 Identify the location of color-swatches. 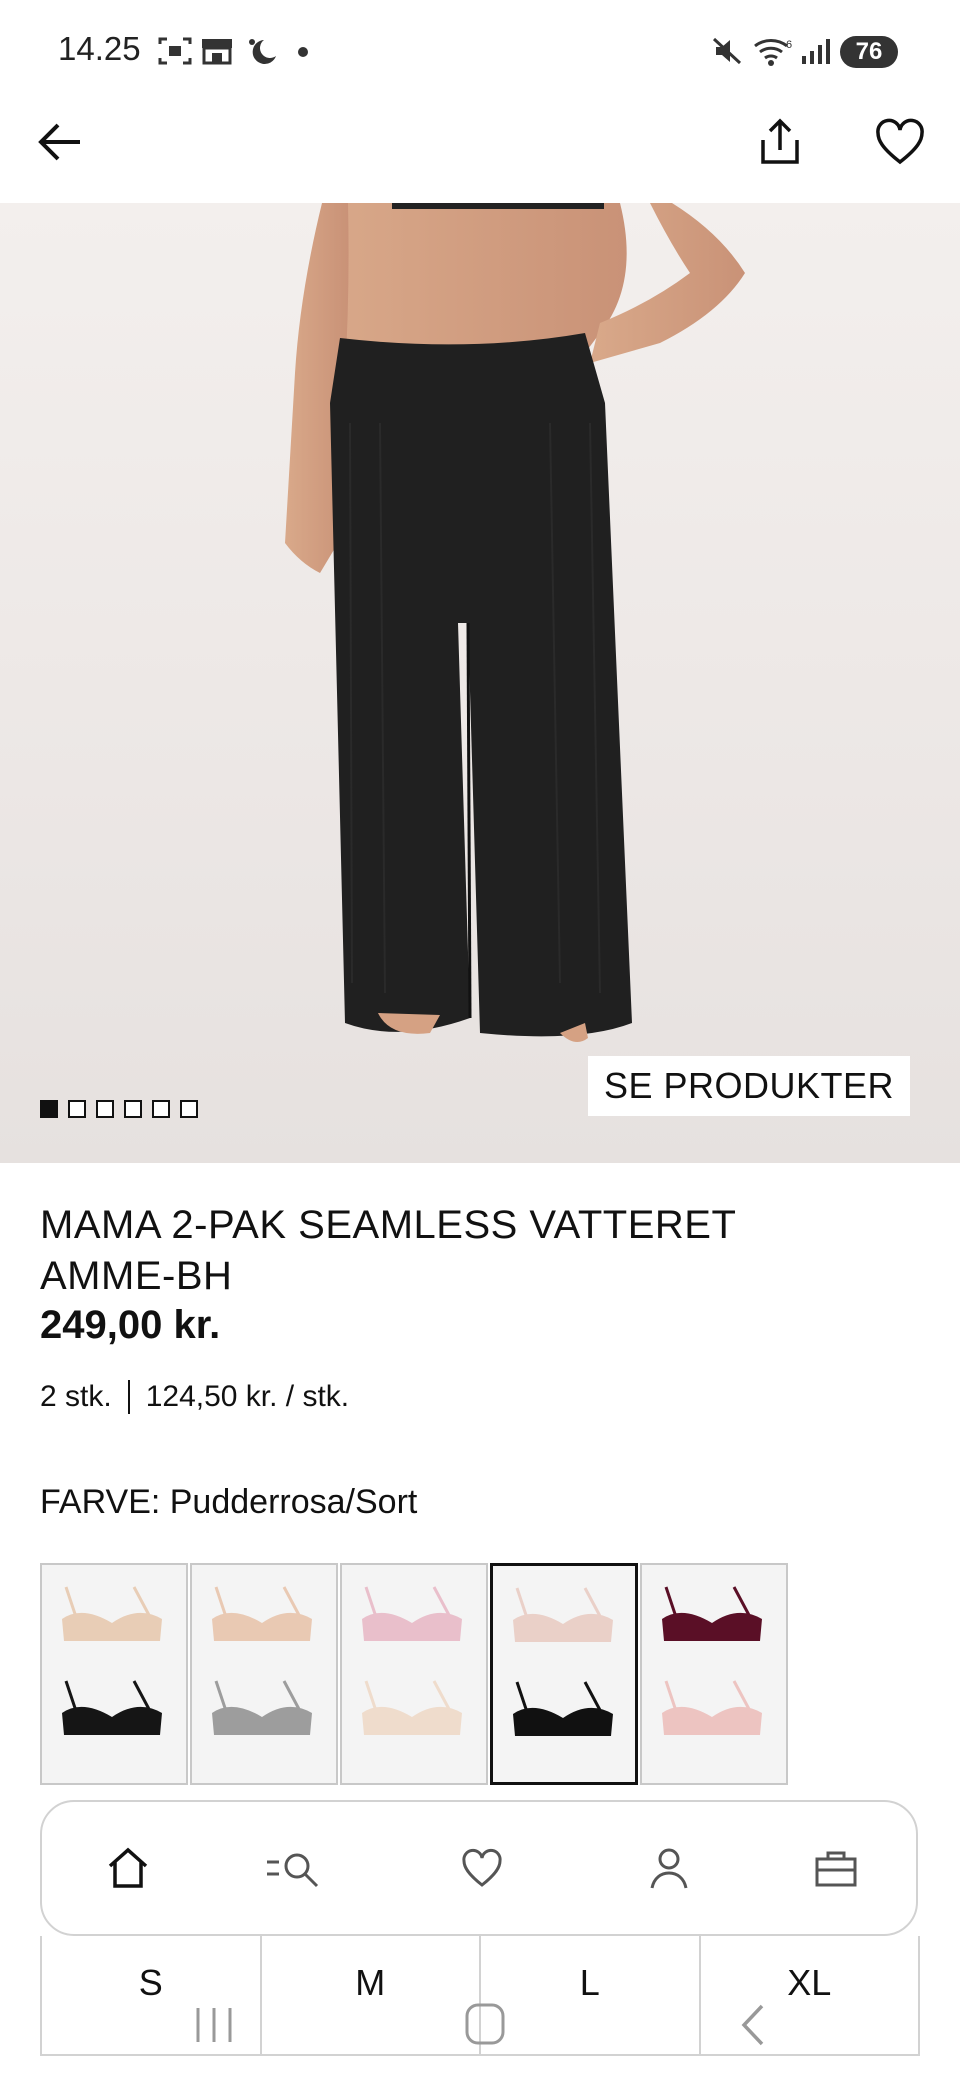
(415, 1674).